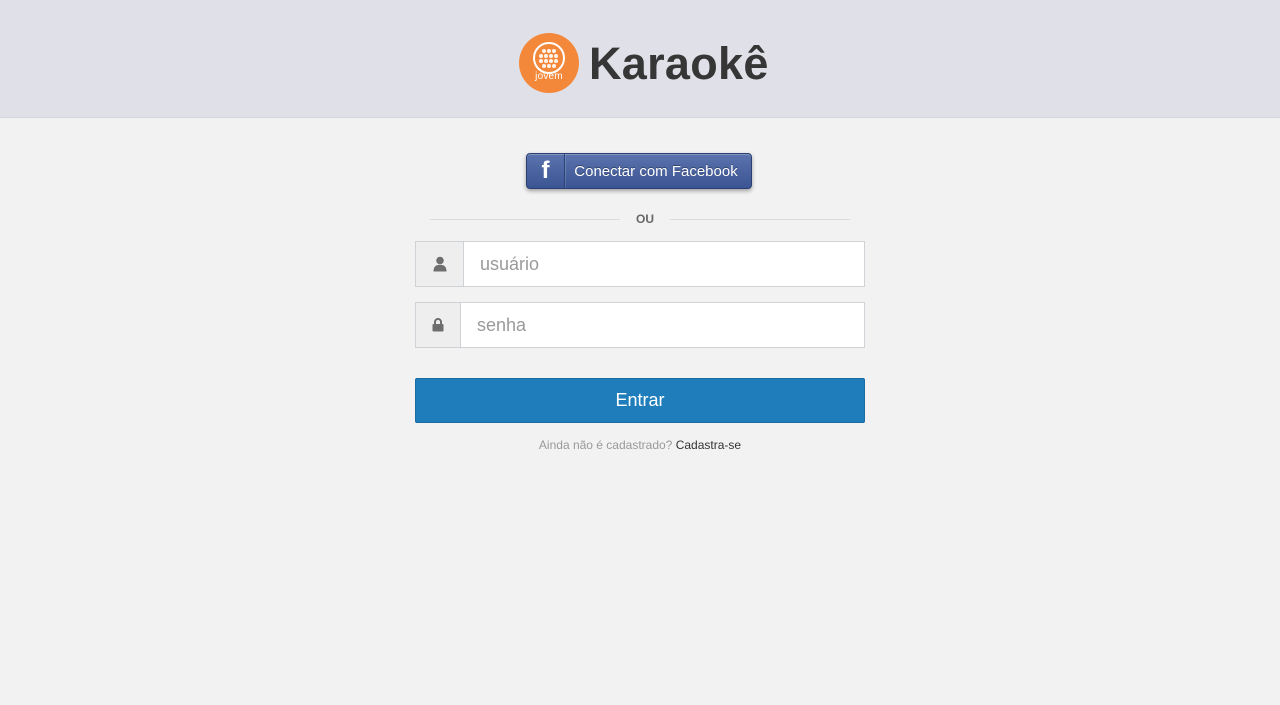 Image resolution: width=1280 pixels, height=705 pixels. Describe the element at coordinates (662, 325) in the screenshot. I see `password-input` at that location.